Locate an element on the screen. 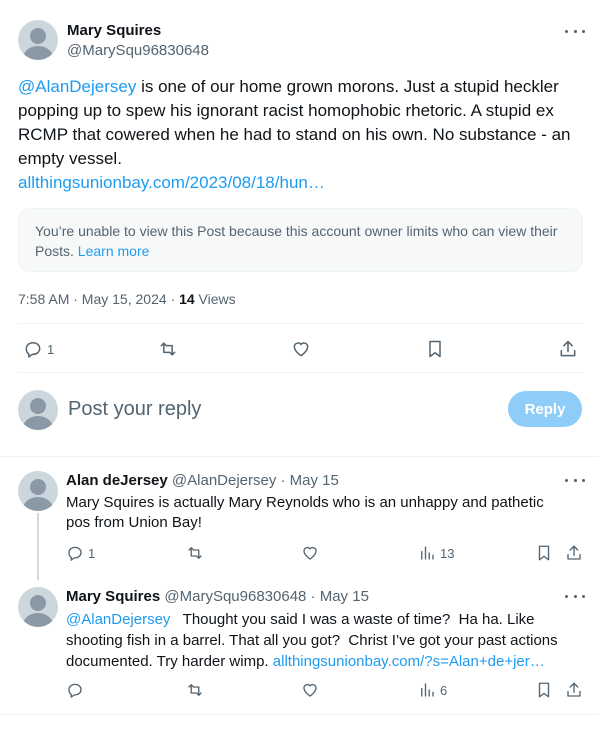 This screenshot has height=741, width=599. reply1-author-name: Alan deJersey is located at coordinates (117, 480).